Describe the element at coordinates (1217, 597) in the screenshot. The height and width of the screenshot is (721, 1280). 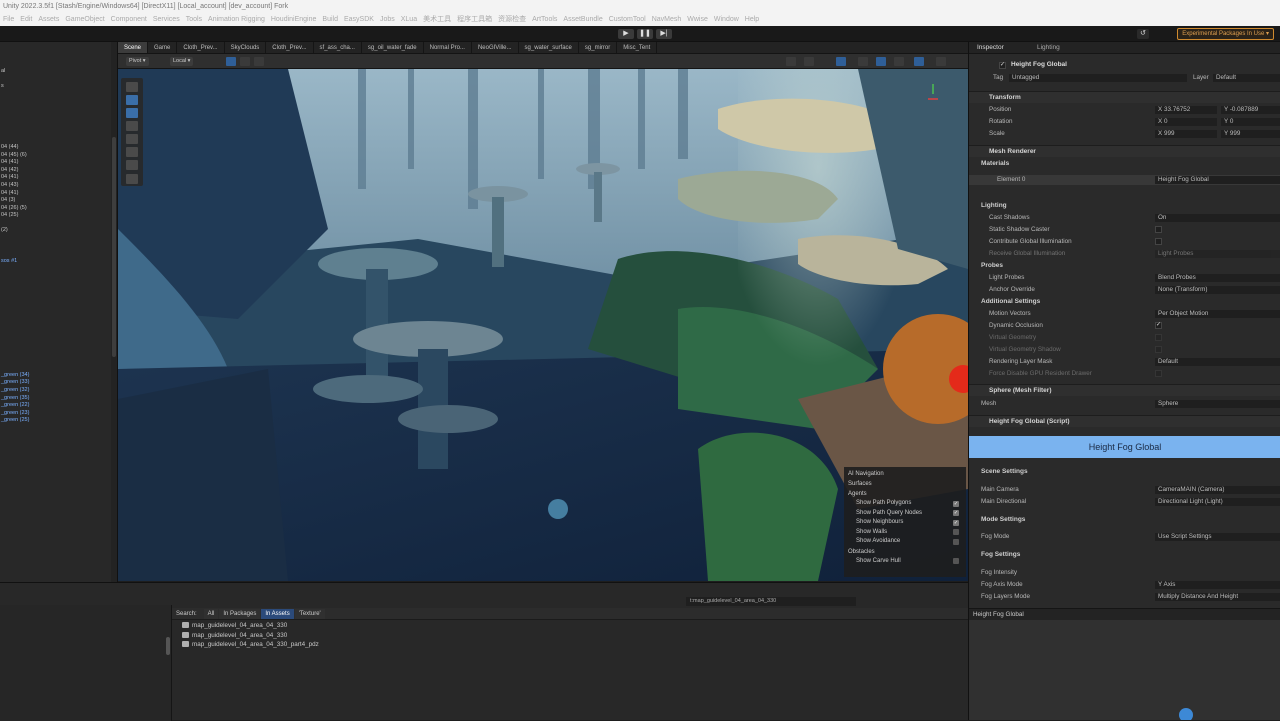
I see `fog-layers-mode-dropdown: Multiply Distance And Height` at that location.